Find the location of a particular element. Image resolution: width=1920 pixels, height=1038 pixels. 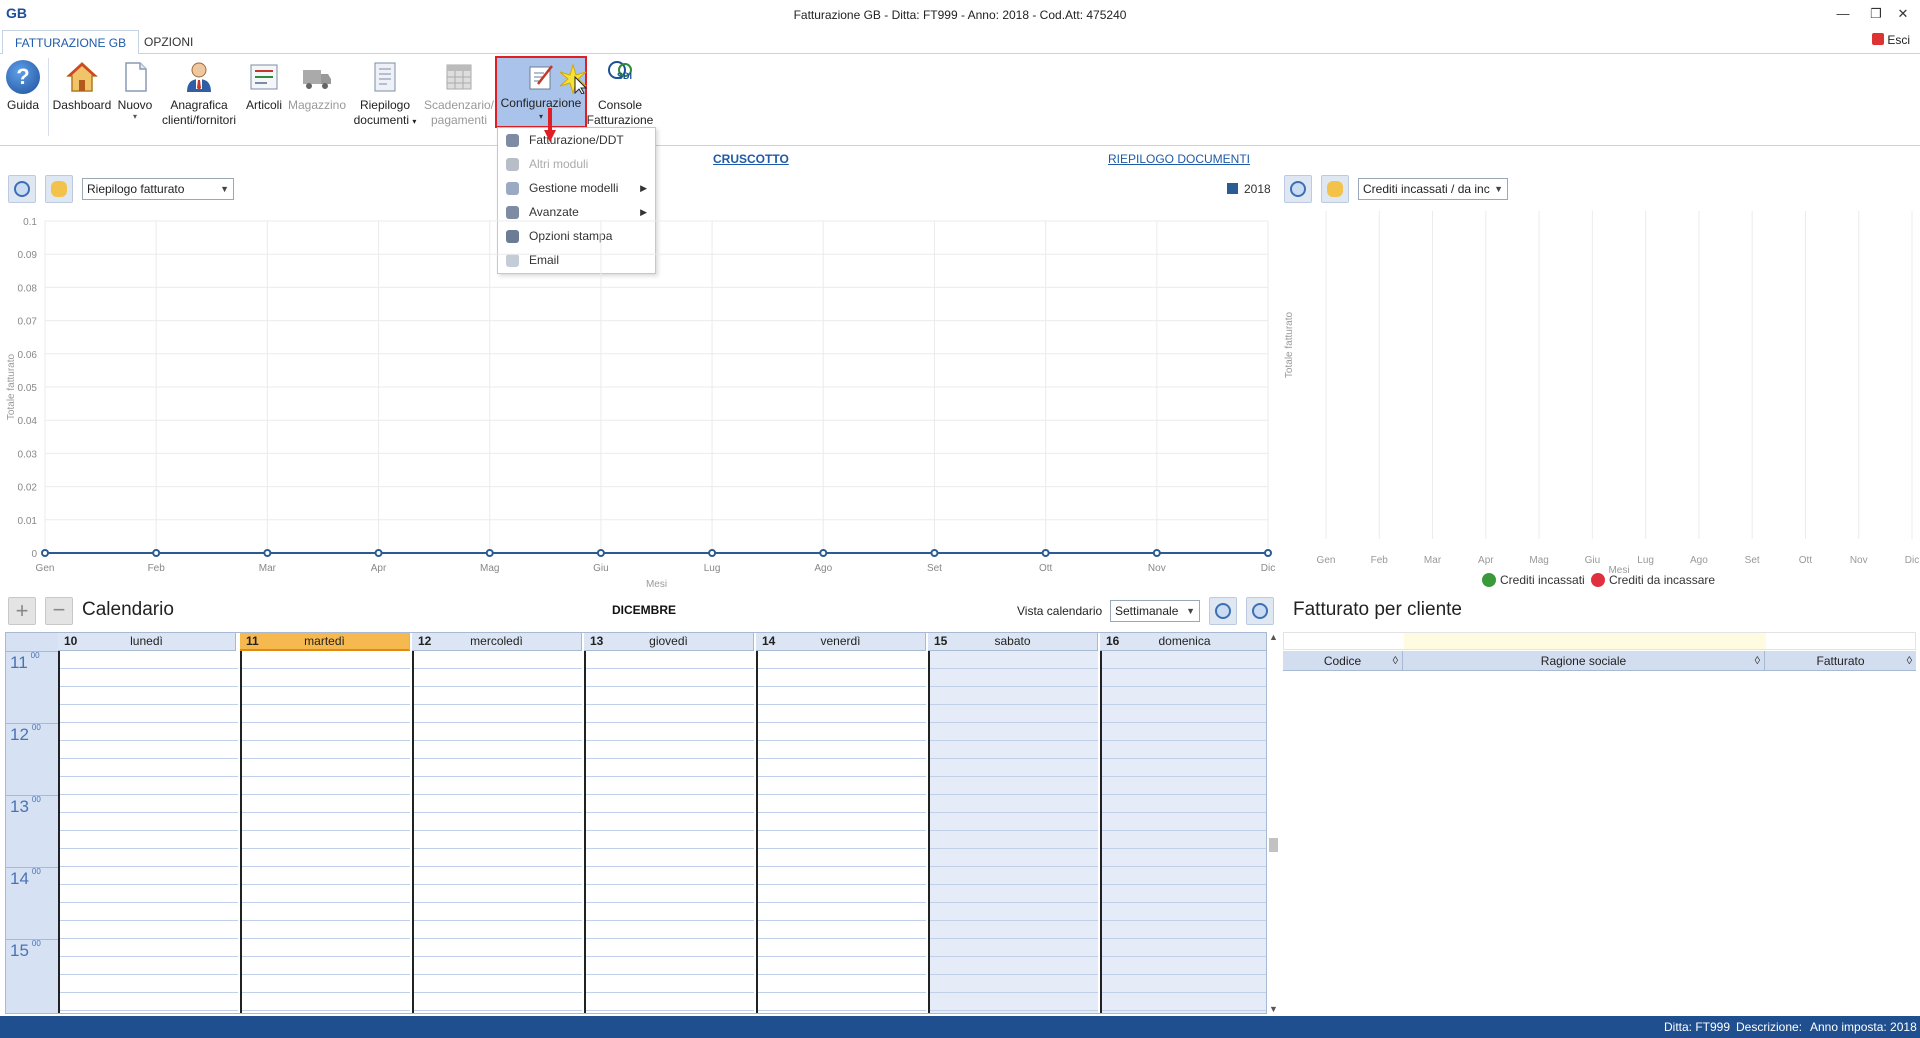

checklist-icon is located at coordinates (264, 77).